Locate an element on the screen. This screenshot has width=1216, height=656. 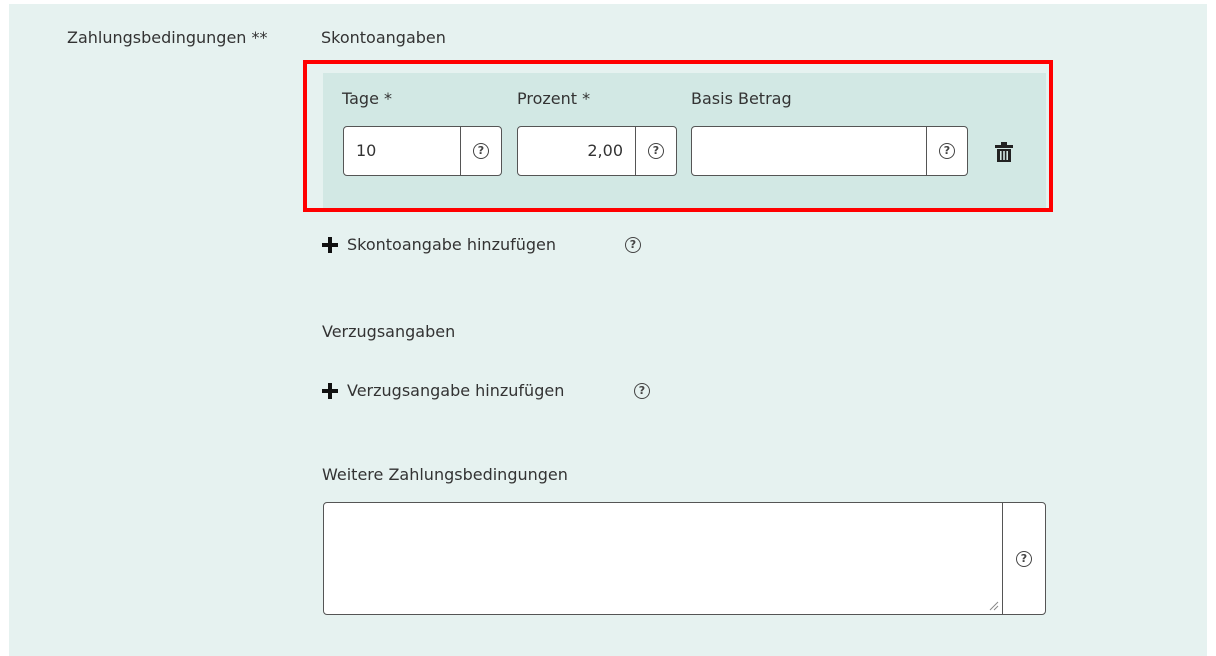
prozent-label: Prozent * is located at coordinates (554, 98).